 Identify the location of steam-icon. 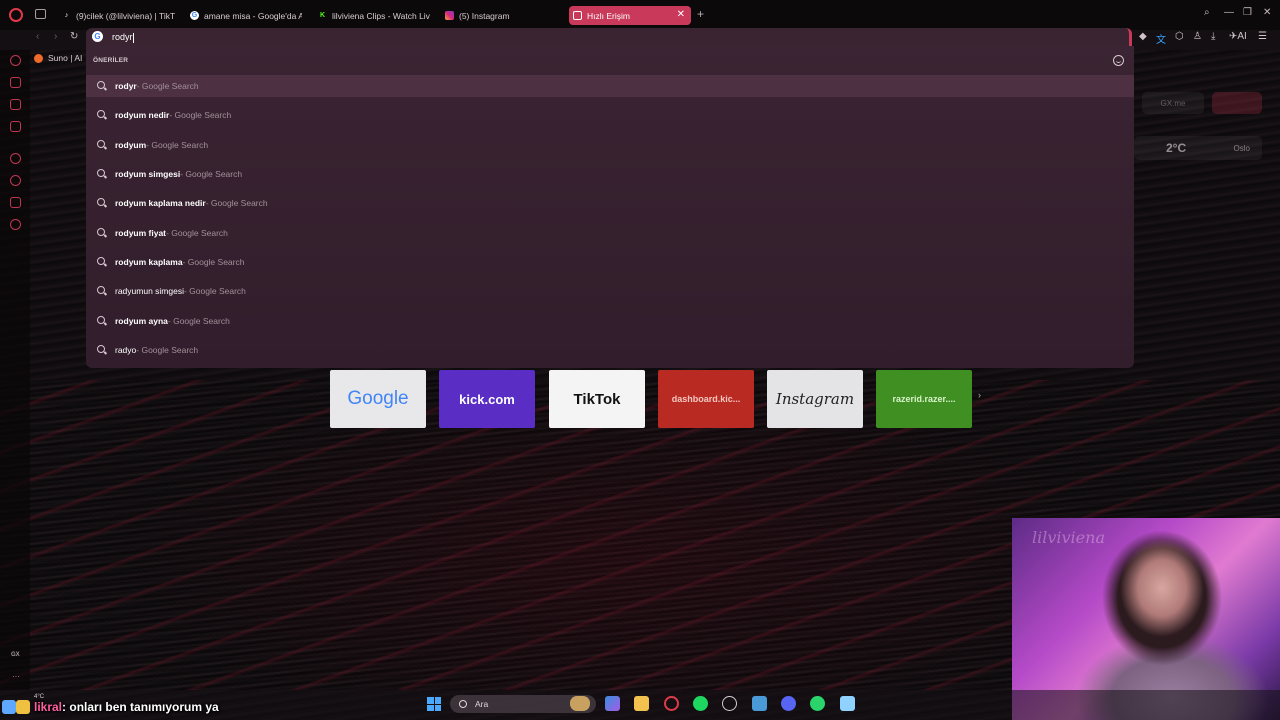
(729, 703).